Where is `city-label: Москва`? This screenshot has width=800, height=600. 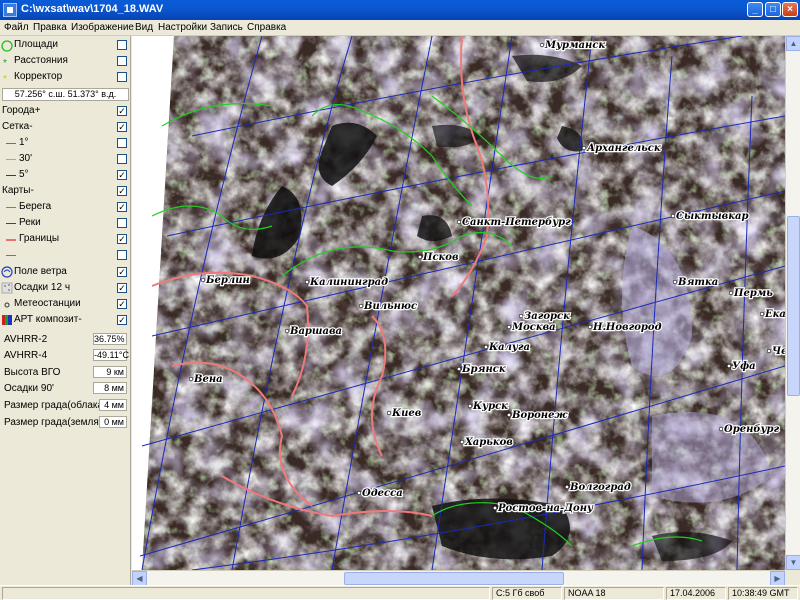
city-label: Москва is located at coordinates (533, 327).